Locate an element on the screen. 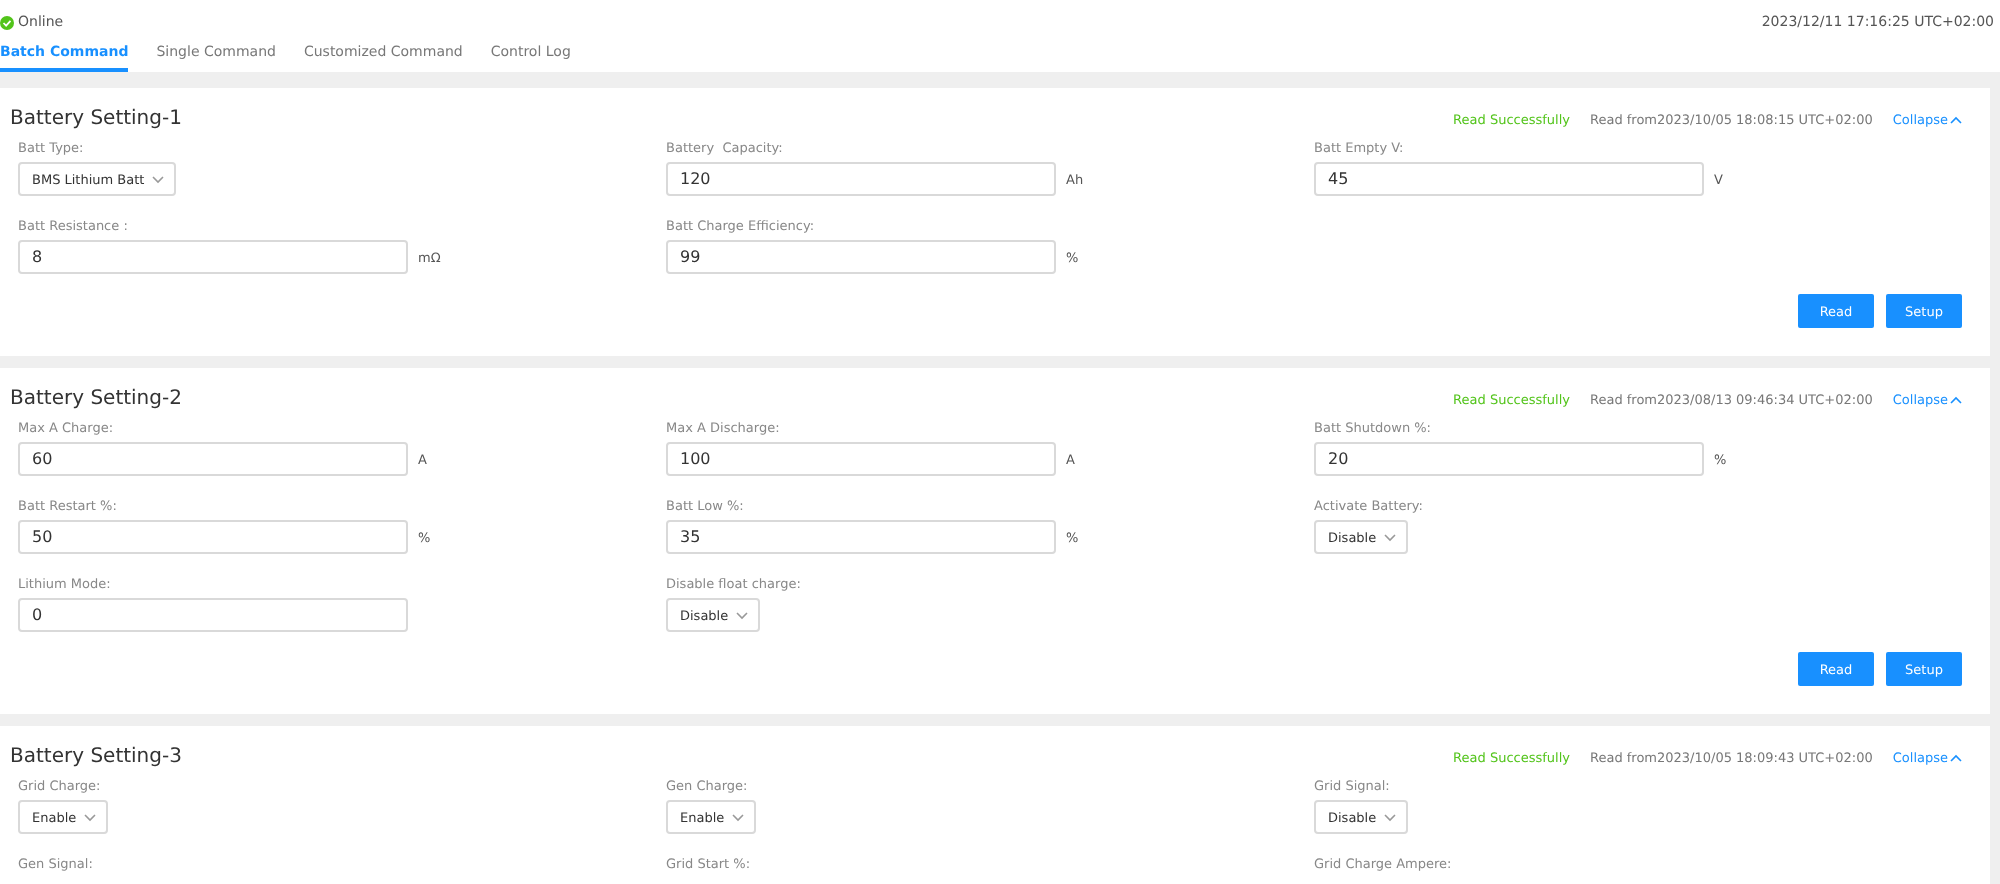  input-field: 45 is located at coordinates (1509, 179).